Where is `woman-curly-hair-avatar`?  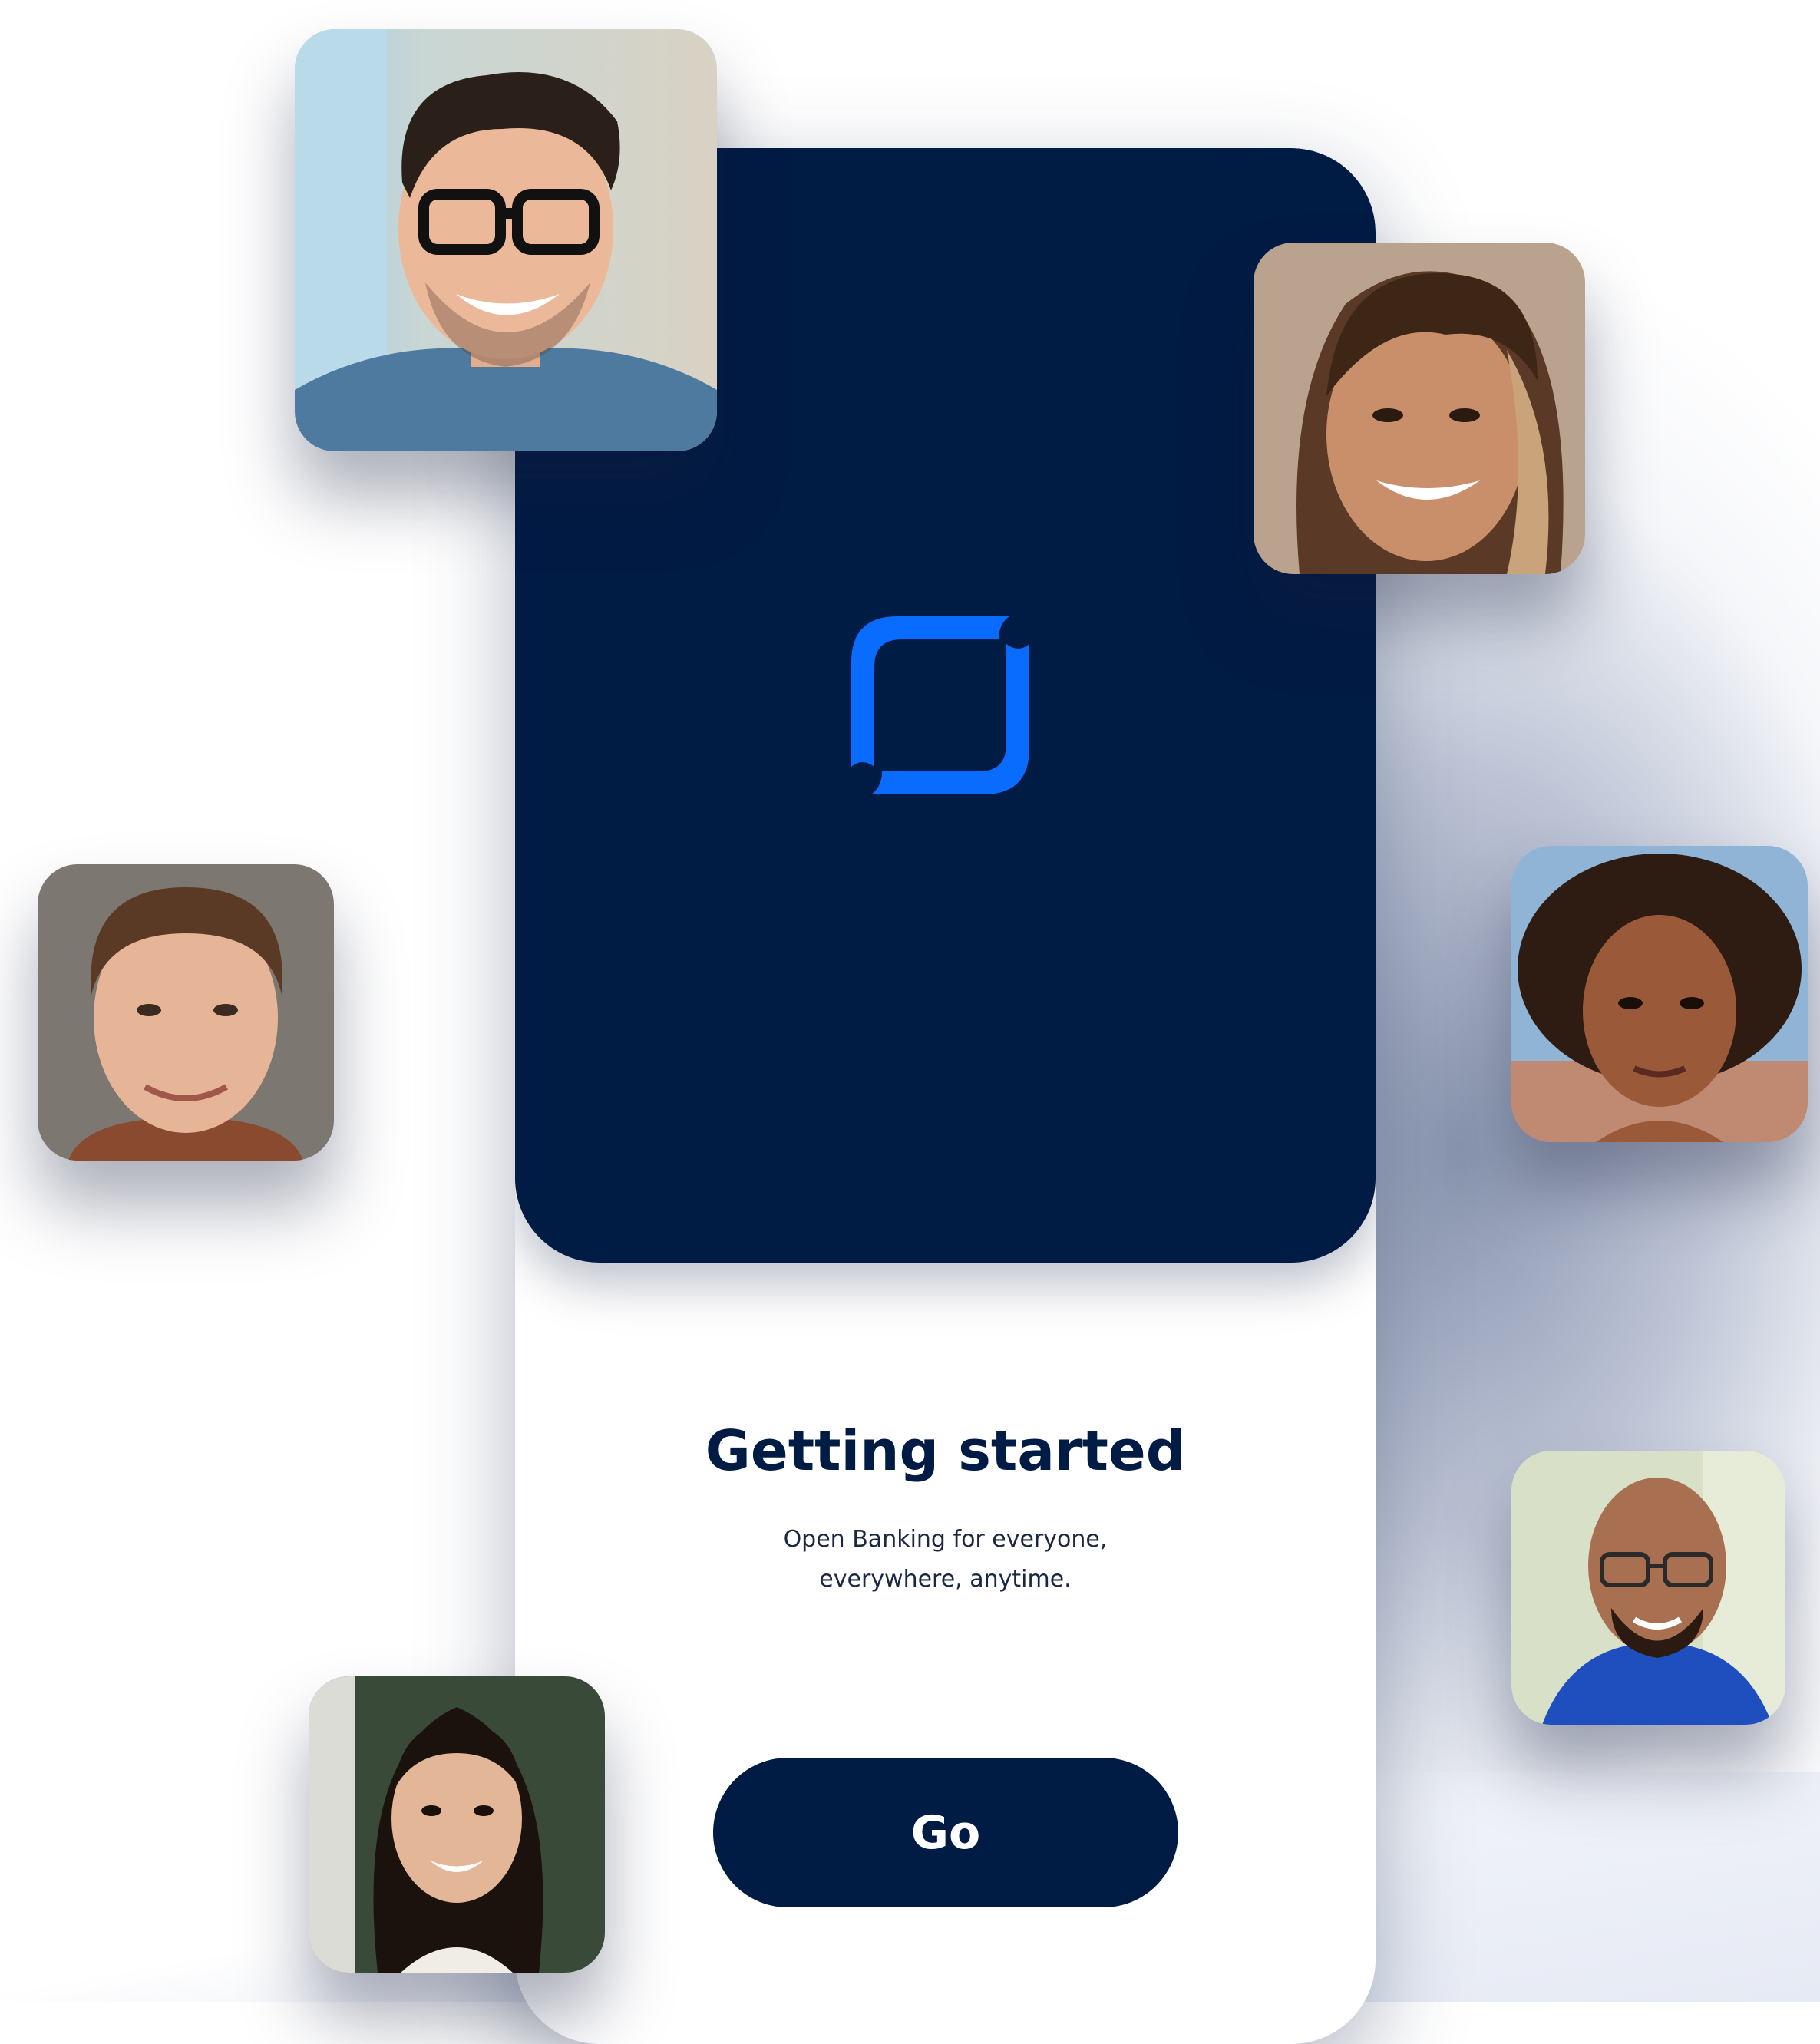 woman-curly-hair-avatar is located at coordinates (1659, 994).